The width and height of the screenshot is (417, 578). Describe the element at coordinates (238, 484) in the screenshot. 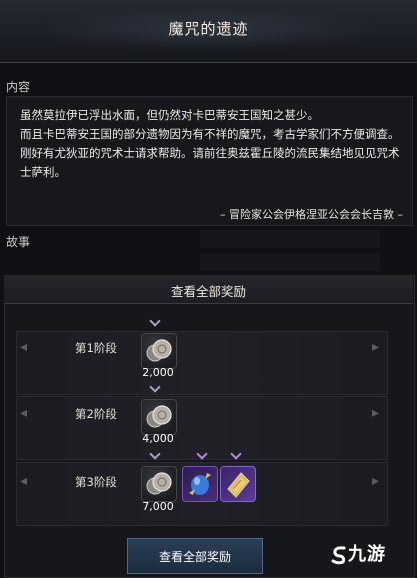

I see `purple-tome-icon` at that location.